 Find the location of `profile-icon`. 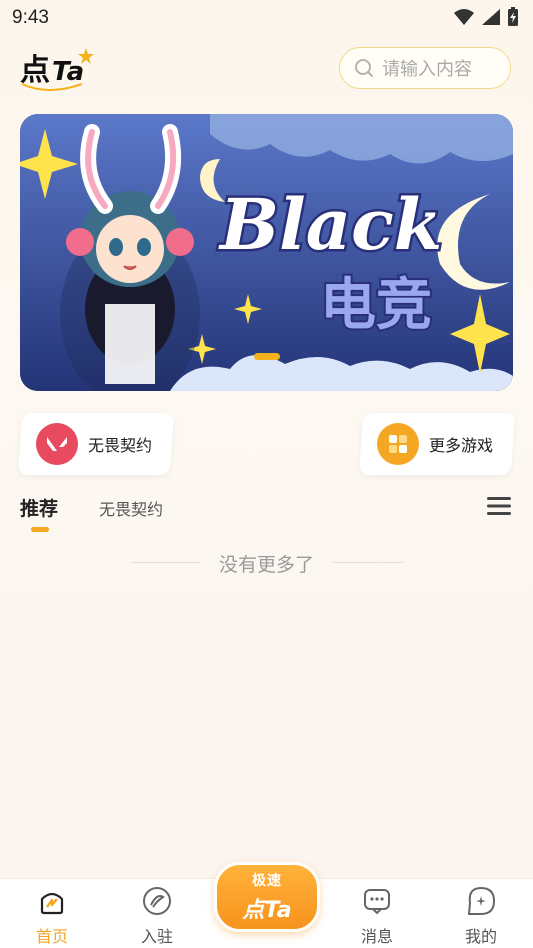

profile-icon is located at coordinates (481, 900).